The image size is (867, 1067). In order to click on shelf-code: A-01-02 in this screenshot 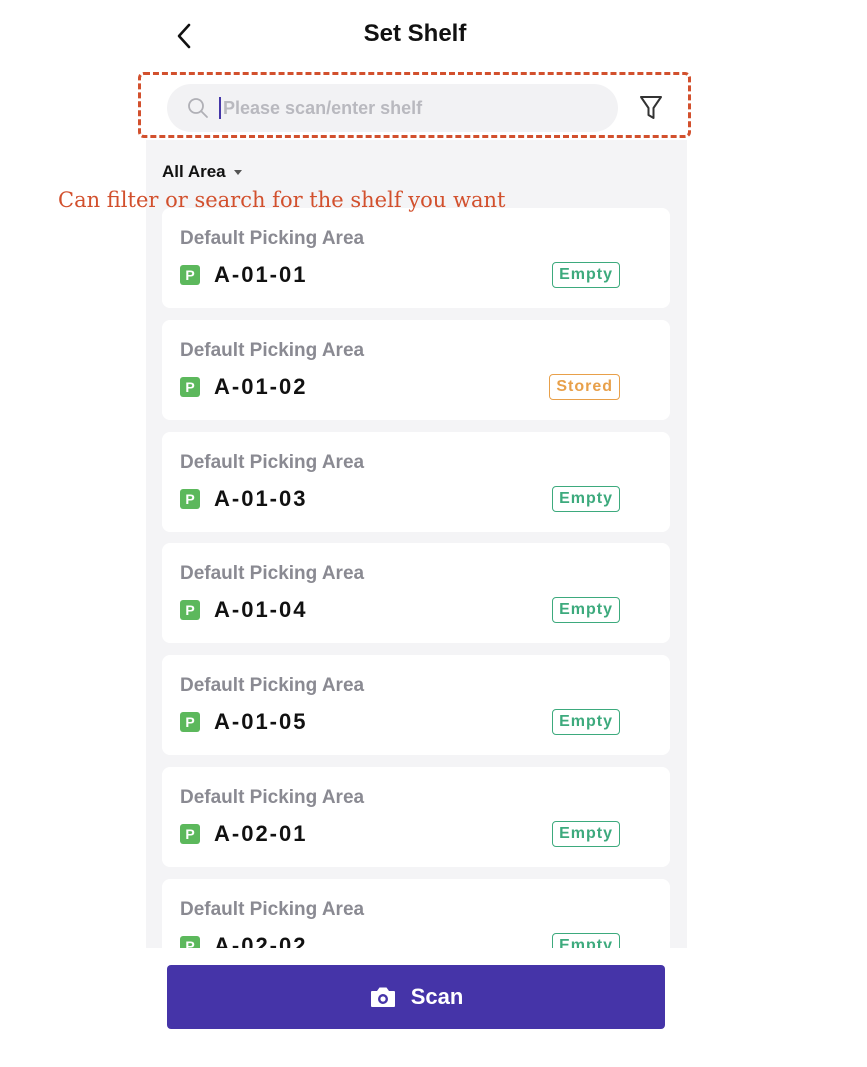, I will do `click(261, 386)`.